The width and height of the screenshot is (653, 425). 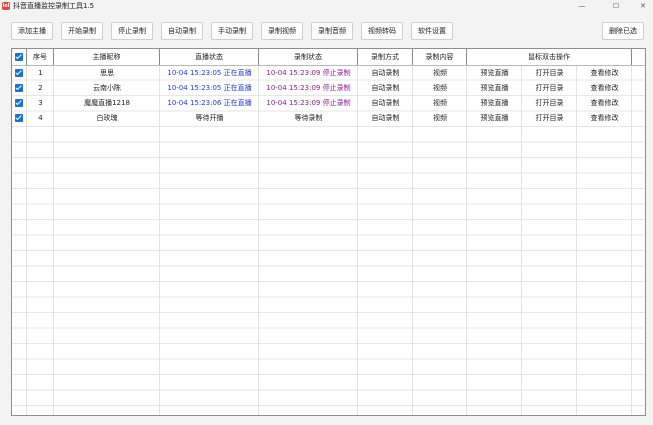 What do you see at coordinates (643, 6) in the screenshot?
I see `close-button: ✕` at bounding box center [643, 6].